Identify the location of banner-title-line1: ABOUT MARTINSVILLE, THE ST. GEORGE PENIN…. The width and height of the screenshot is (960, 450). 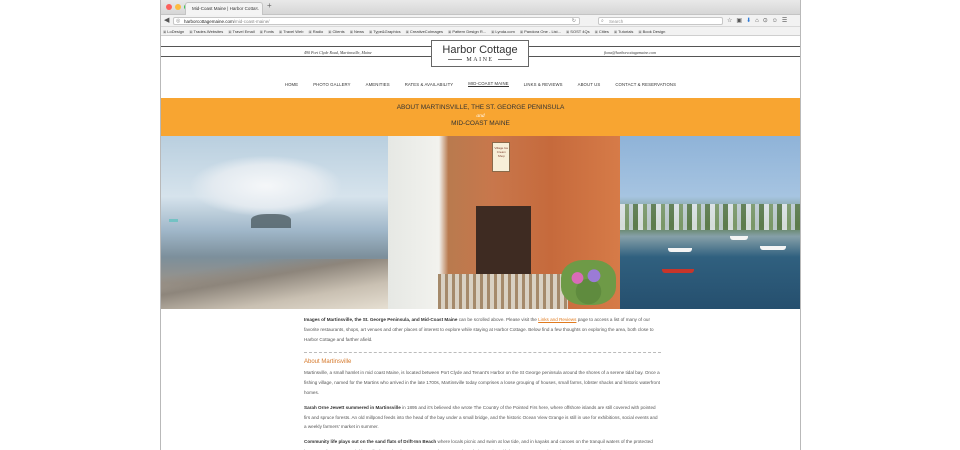
(480, 107).